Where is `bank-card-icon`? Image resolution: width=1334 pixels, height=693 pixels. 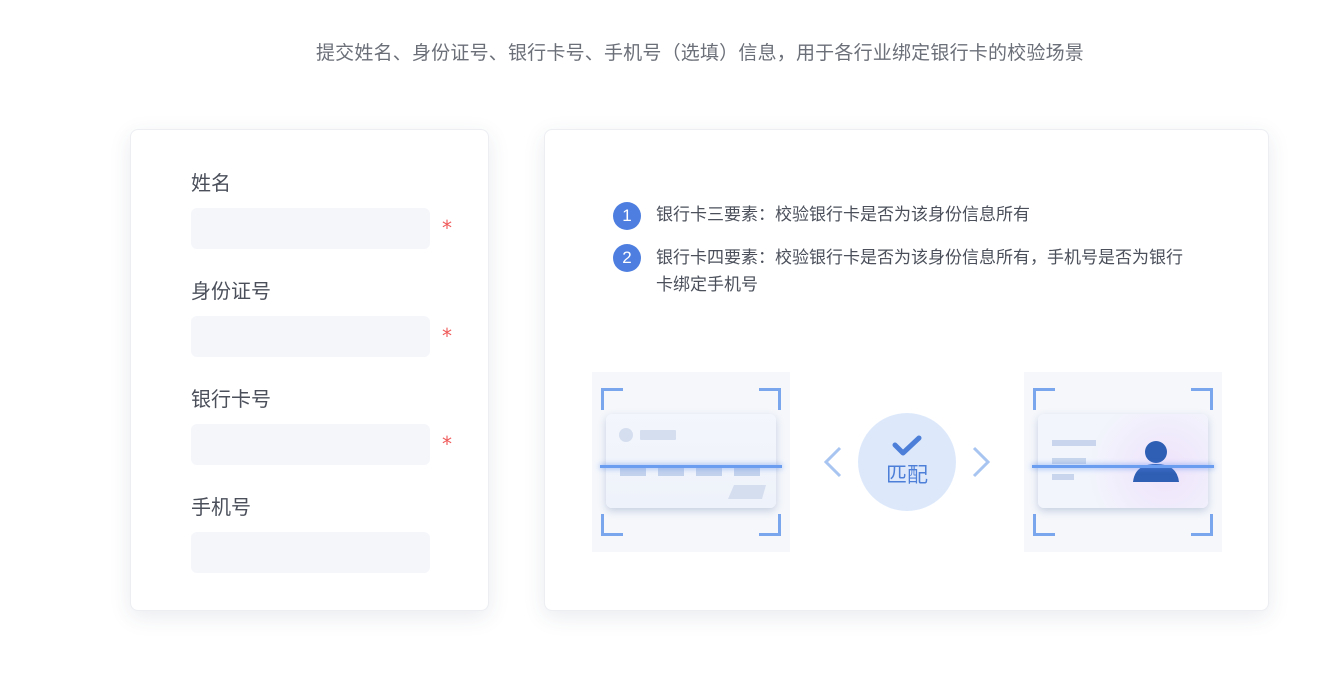 bank-card-icon is located at coordinates (691, 461).